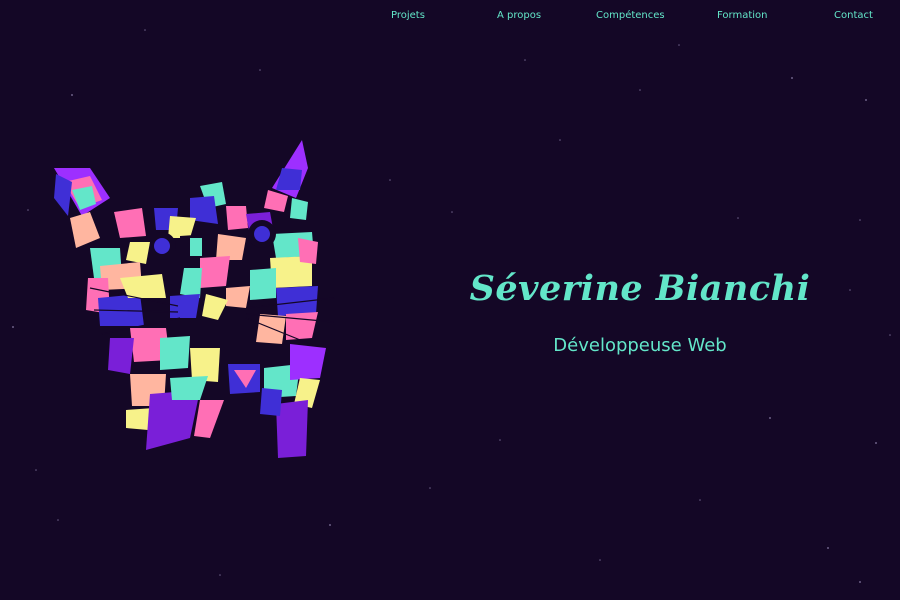 This screenshot has width=900, height=600. I want to click on nav-link-competences: Compétences, so click(630, 15).